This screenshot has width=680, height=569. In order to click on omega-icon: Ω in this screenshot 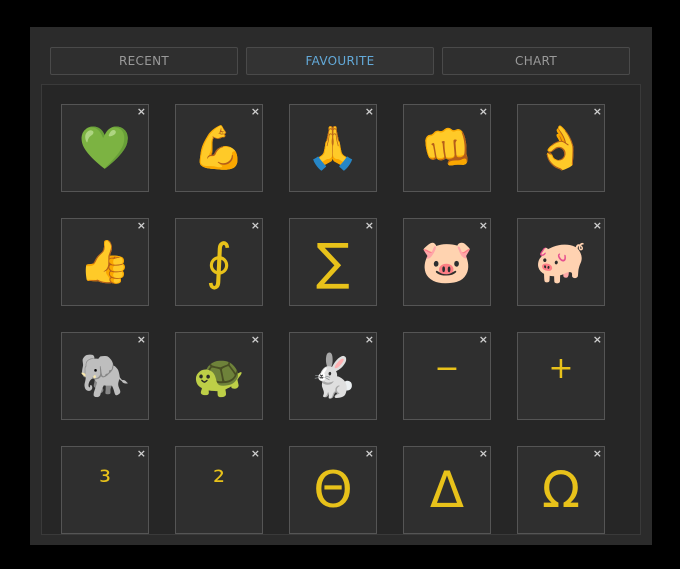, I will do `click(561, 490)`.